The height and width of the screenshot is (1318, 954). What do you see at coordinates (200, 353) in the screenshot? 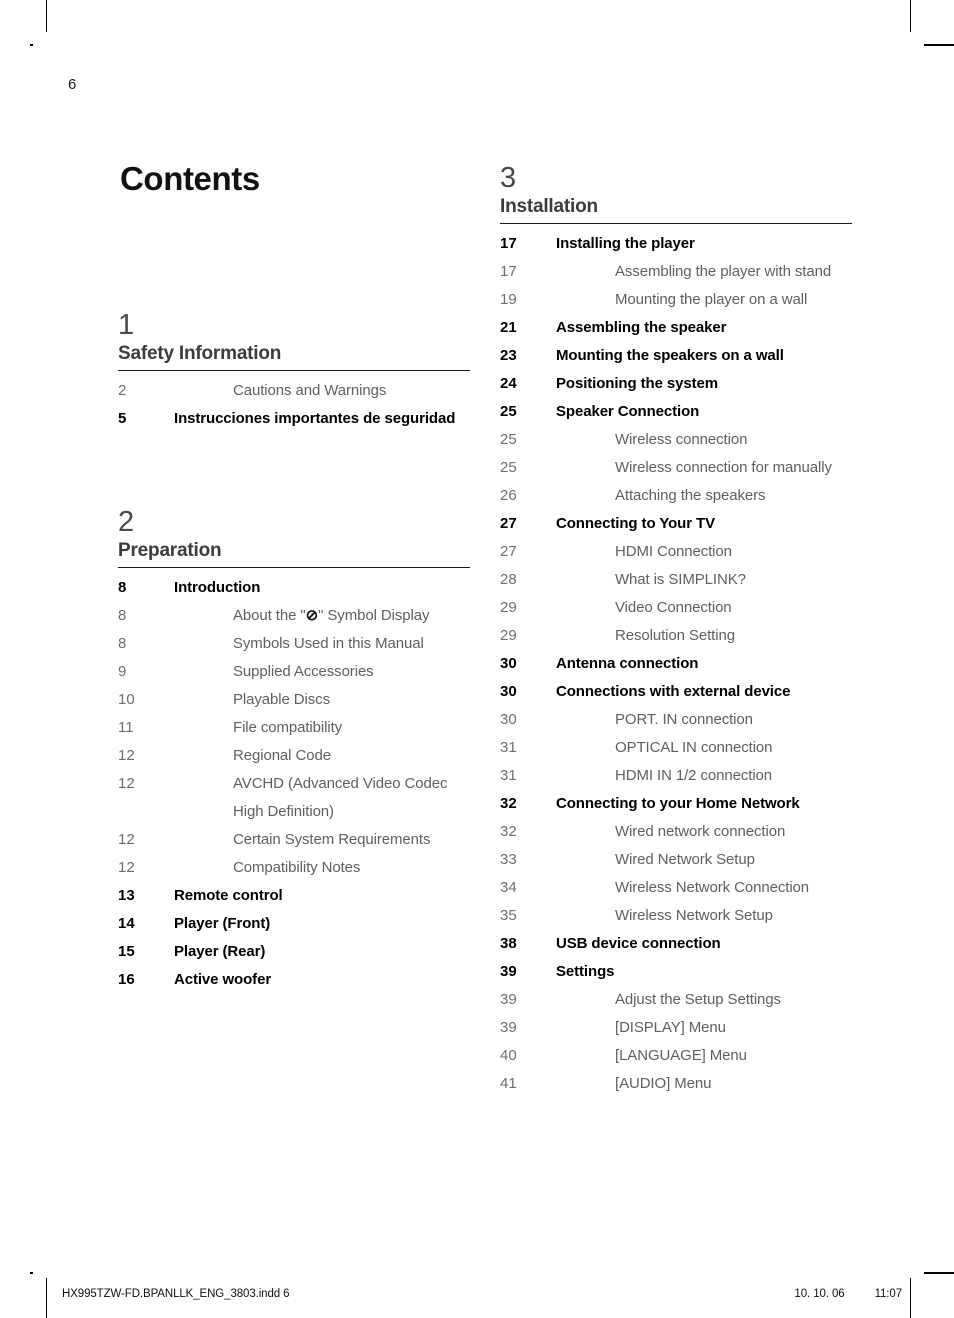
I see `section-title: Safety Information` at bounding box center [200, 353].